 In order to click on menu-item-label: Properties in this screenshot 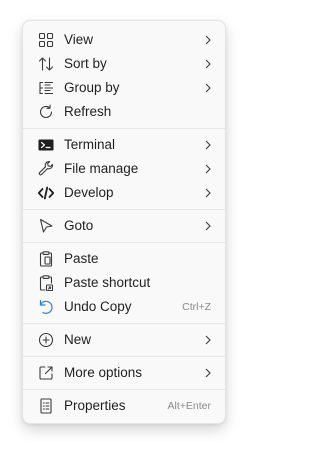, I will do `click(95, 405)`.